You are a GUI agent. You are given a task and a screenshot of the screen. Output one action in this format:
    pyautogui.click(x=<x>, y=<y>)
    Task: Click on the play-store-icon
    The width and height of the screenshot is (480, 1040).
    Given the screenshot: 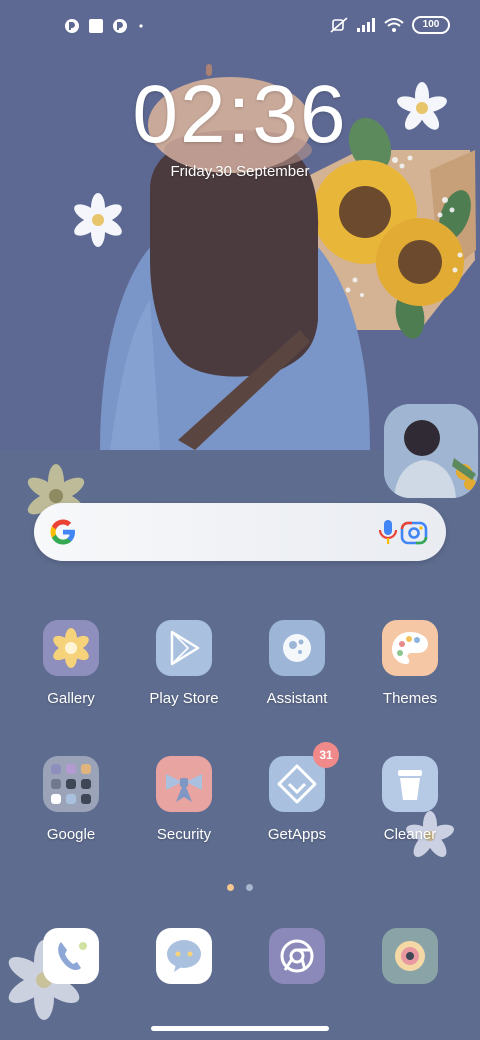 What is the action you would take?
    pyautogui.click(x=184, y=648)
    